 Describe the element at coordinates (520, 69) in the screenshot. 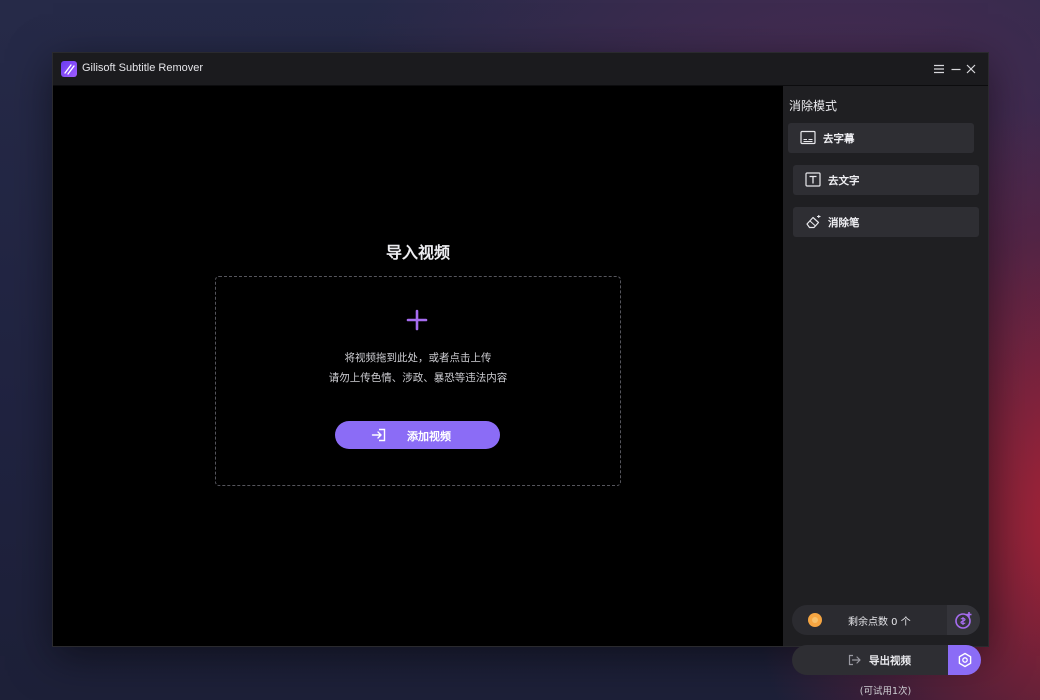

I see `title-bar: Gilisoft Subtitle Remover` at that location.